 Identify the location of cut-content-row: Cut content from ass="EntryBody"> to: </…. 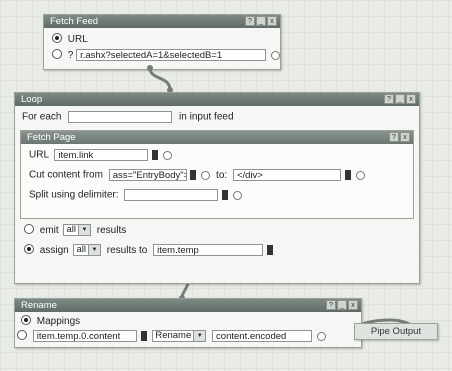
(197, 175).